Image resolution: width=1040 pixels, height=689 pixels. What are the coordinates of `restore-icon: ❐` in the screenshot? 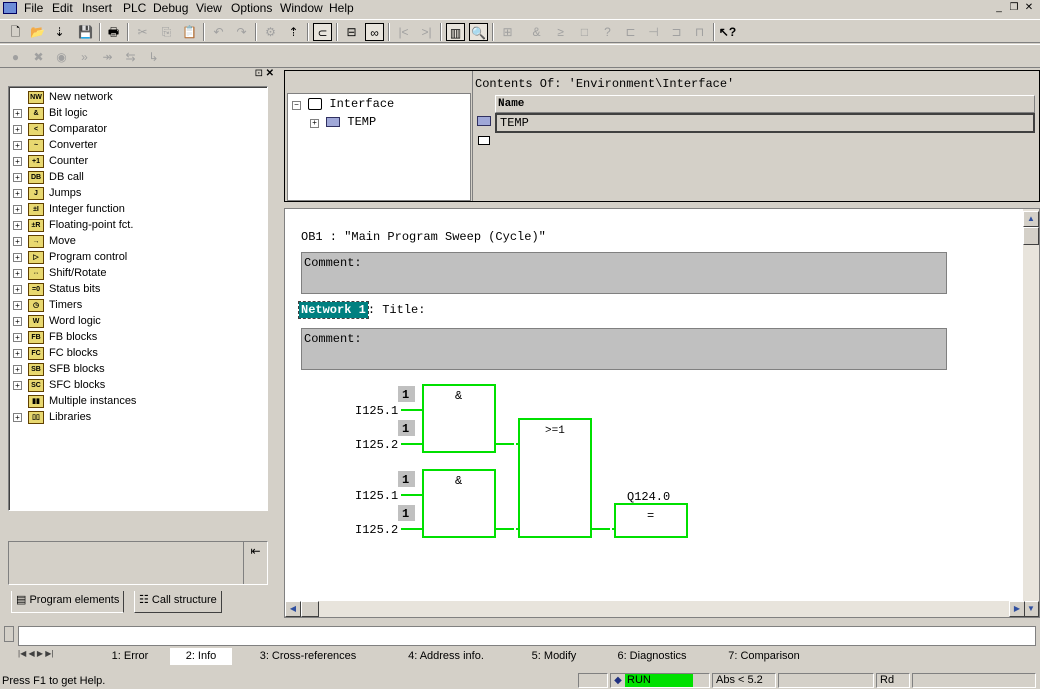 It's located at (1014, 8).